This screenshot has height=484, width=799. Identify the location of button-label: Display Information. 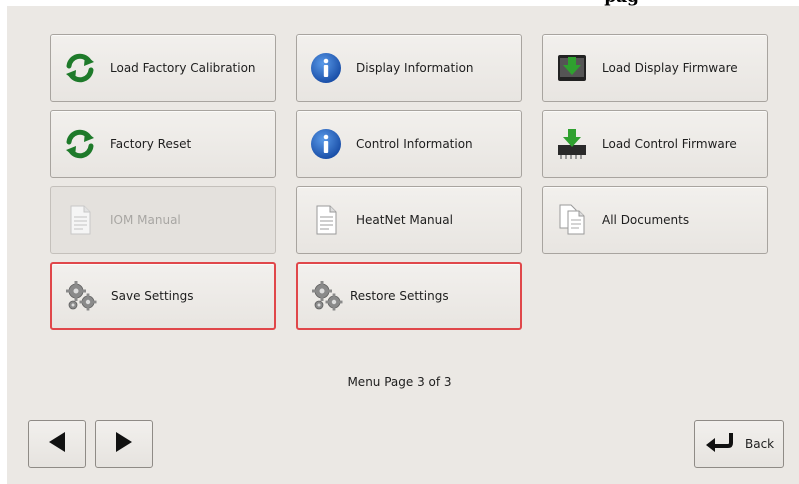
(415, 68).